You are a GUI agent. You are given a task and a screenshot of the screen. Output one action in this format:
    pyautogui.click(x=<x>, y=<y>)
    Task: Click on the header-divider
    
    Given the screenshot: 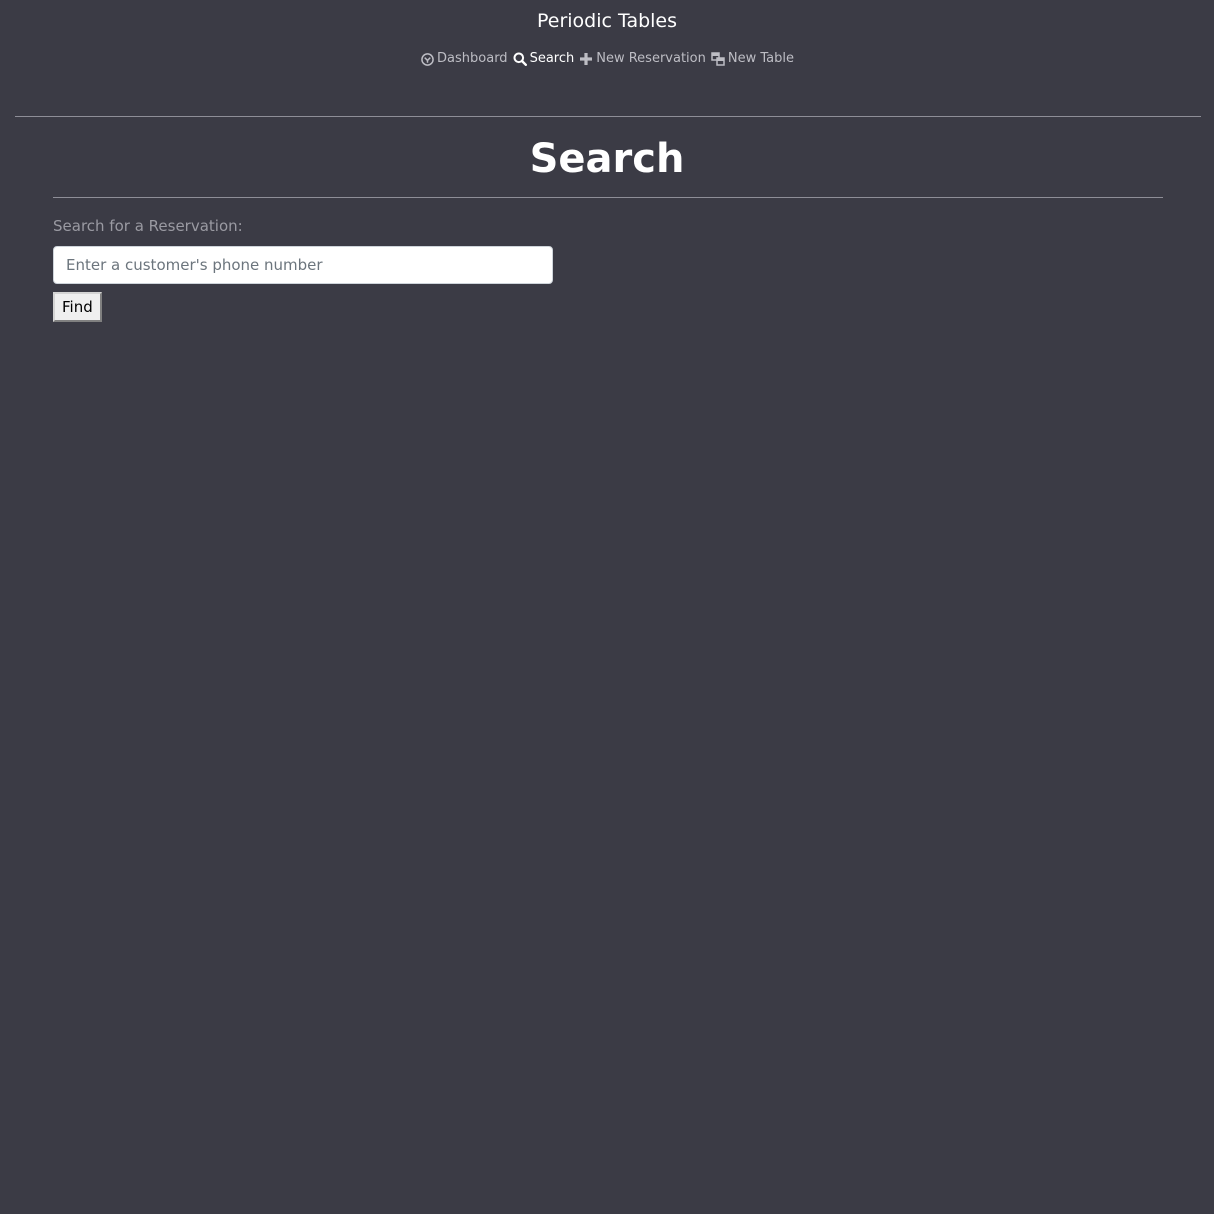 What is the action you would take?
    pyautogui.click(x=608, y=116)
    